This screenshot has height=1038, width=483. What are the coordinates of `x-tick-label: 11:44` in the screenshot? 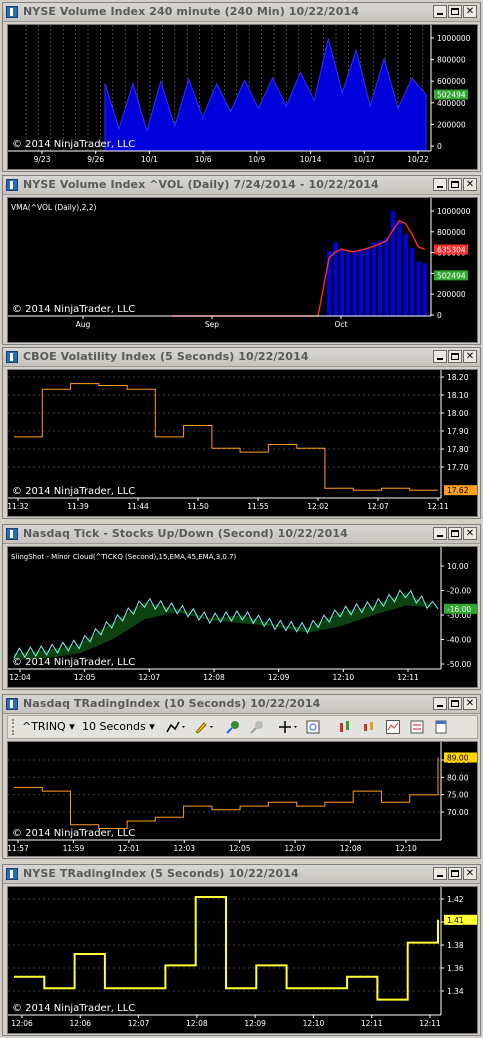 It's located at (138, 506).